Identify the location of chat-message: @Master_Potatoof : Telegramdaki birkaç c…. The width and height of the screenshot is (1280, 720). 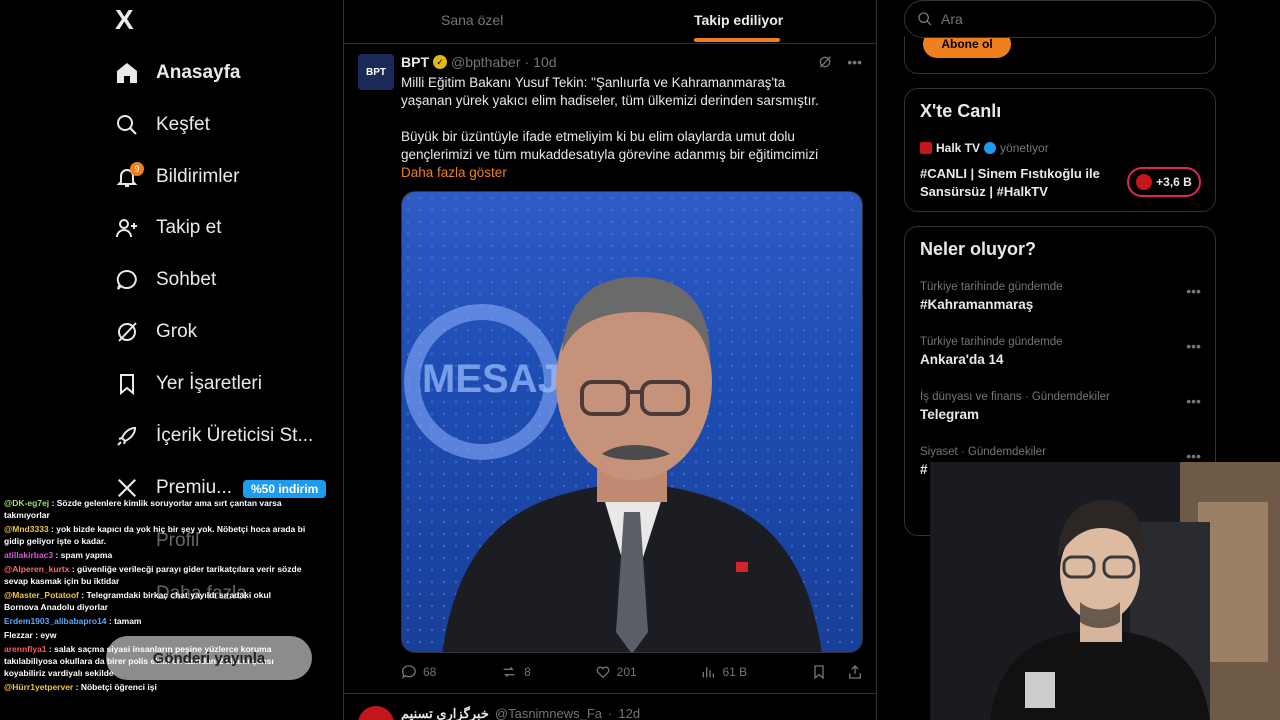
(138, 601).